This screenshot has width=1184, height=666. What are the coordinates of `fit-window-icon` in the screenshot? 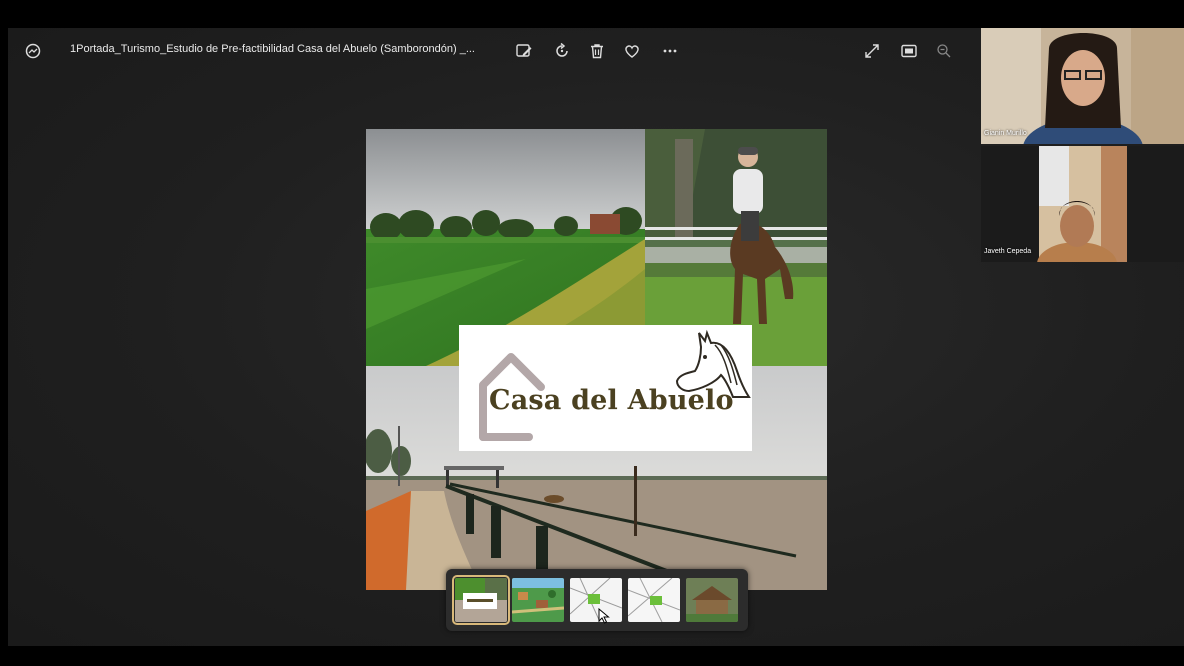 It's located at (909, 51).